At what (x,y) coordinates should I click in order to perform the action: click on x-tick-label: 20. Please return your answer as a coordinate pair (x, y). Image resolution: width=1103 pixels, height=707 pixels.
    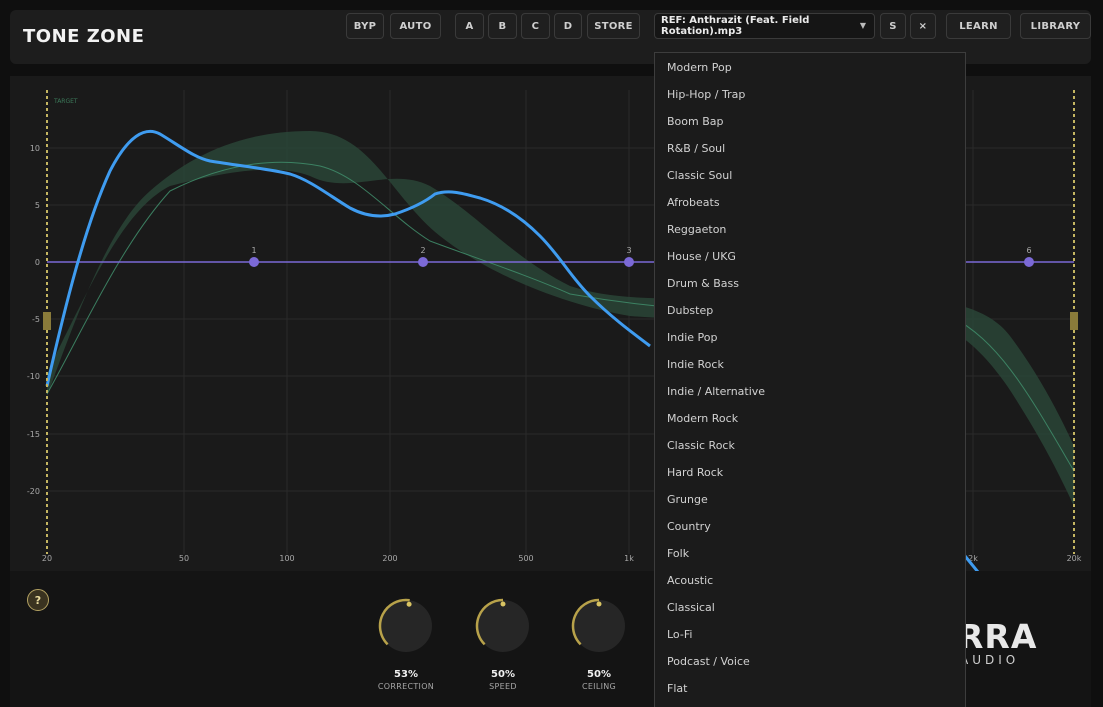
    Looking at the image, I should click on (47, 558).